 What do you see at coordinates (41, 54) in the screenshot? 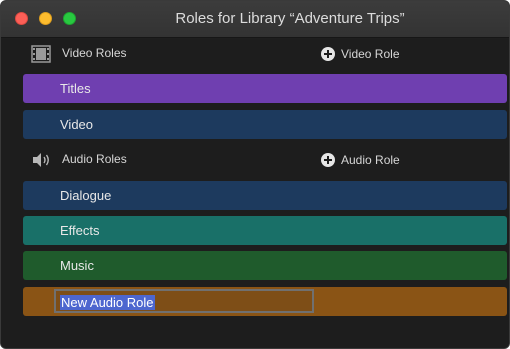
I see `film-strip-icon` at bounding box center [41, 54].